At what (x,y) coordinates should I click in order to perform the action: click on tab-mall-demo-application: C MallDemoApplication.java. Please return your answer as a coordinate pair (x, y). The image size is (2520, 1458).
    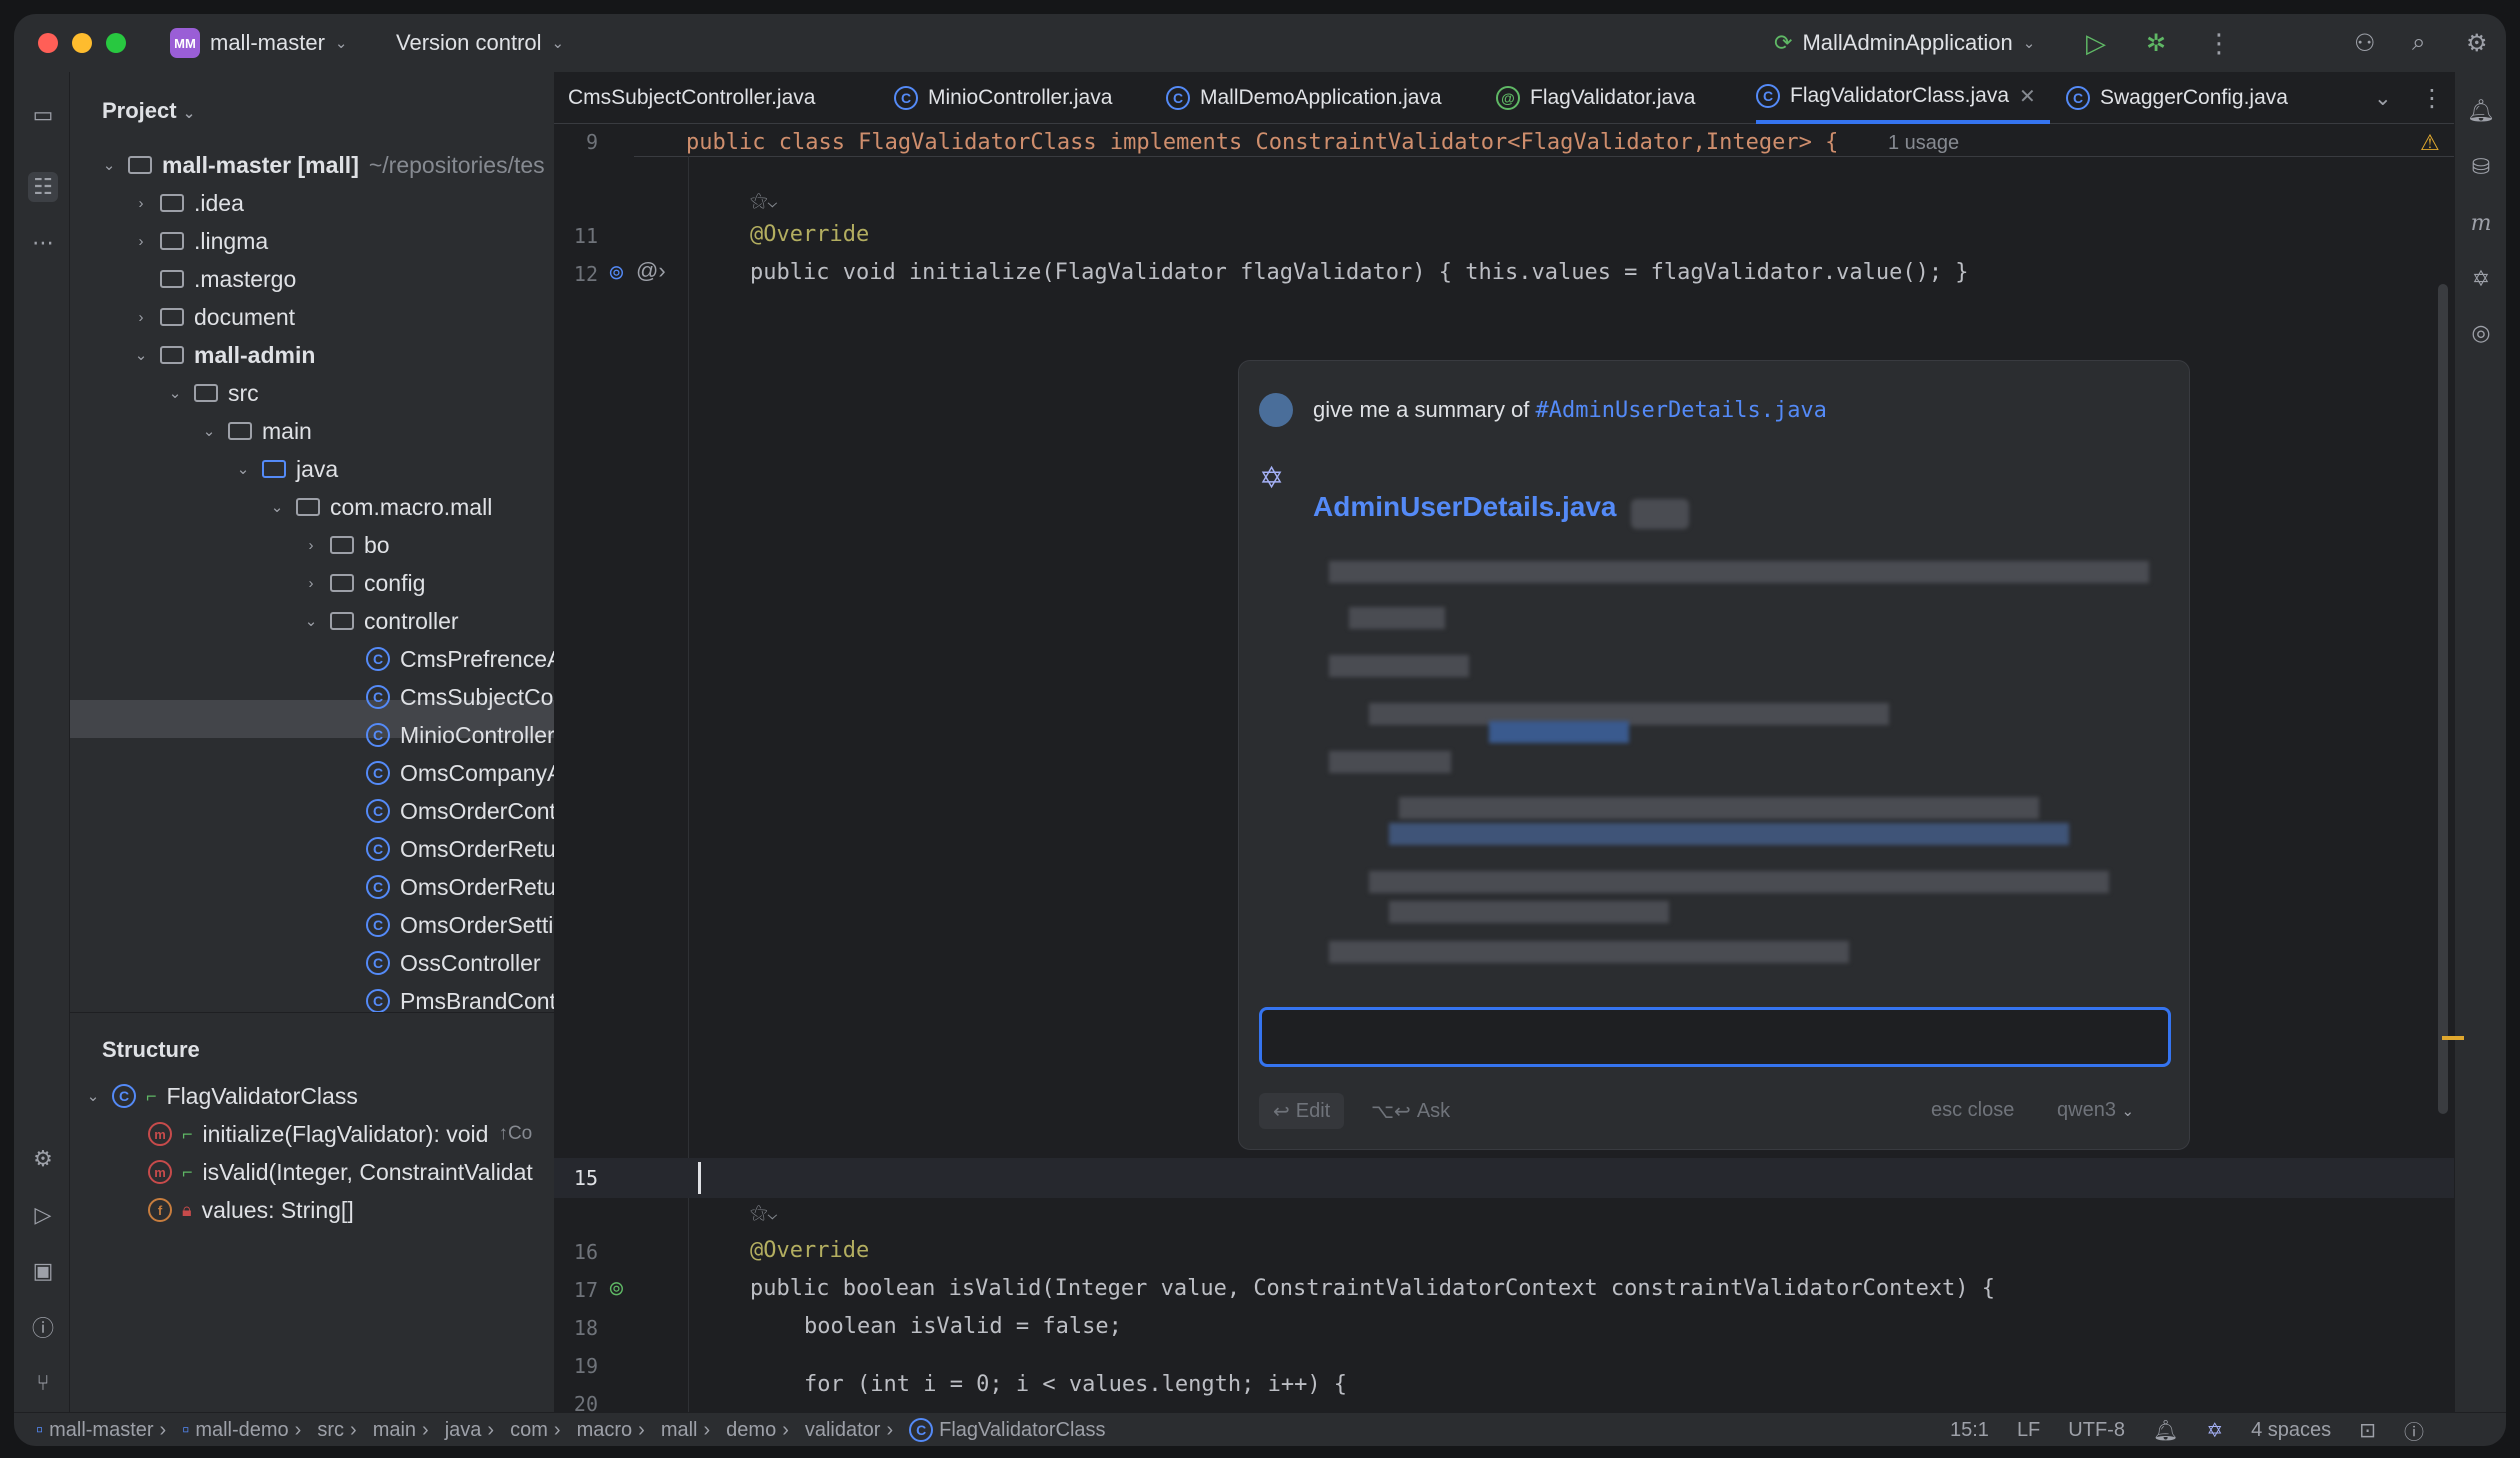
    Looking at the image, I should click on (1304, 98).